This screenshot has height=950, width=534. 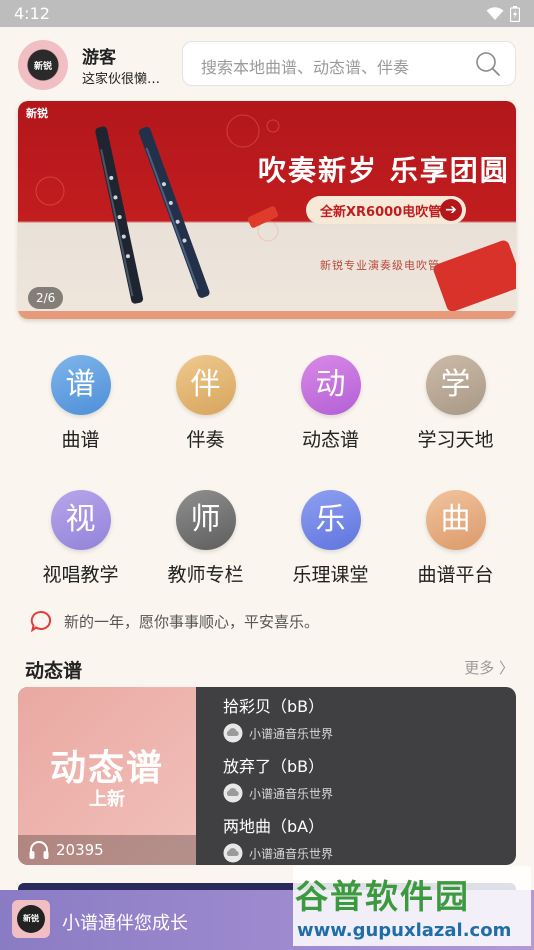 I want to click on wifi-icon, so click(x=495, y=13).